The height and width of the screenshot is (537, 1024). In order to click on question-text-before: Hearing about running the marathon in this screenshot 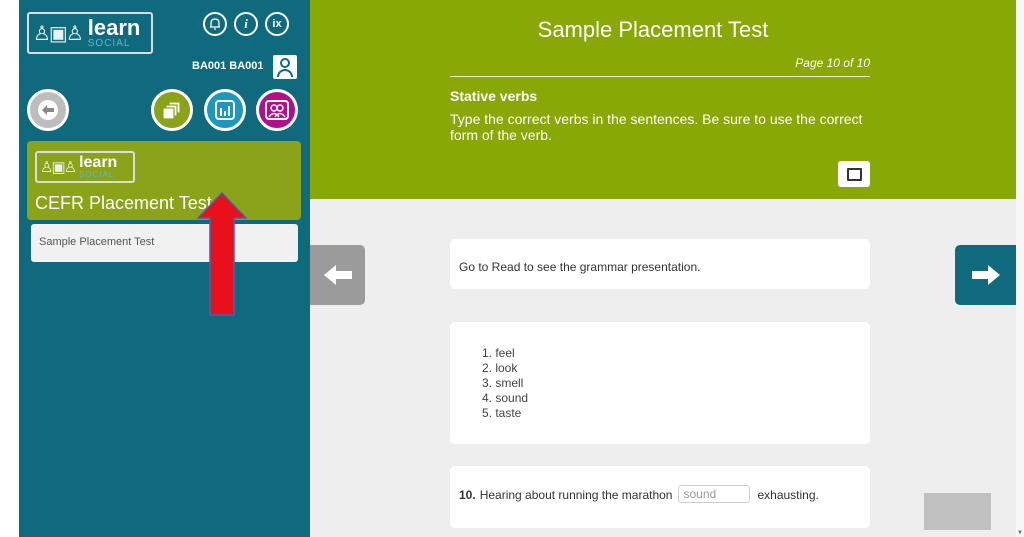, I will do `click(576, 495)`.